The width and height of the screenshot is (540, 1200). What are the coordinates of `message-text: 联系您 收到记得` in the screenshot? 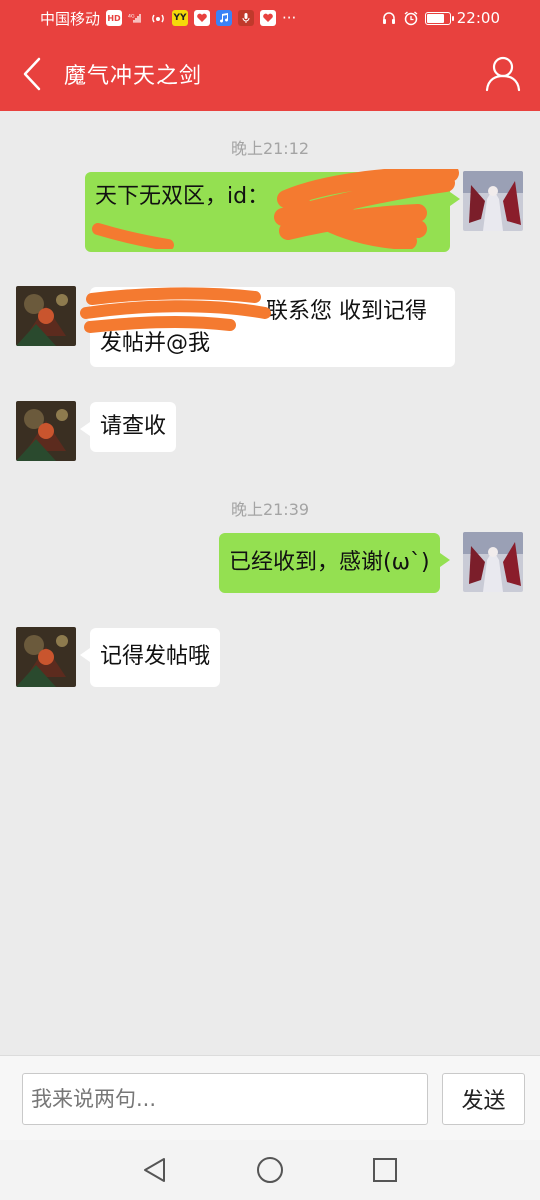 It's located at (346, 311).